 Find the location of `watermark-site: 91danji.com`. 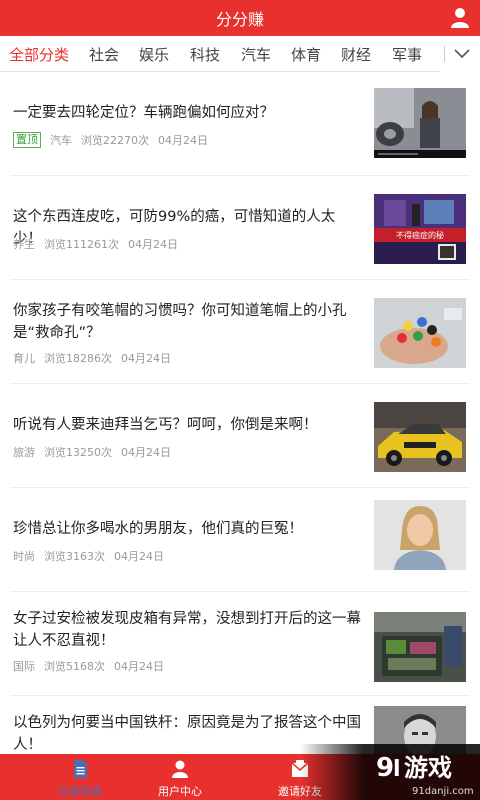

watermark-site: 91danji.com is located at coordinates (443, 791).